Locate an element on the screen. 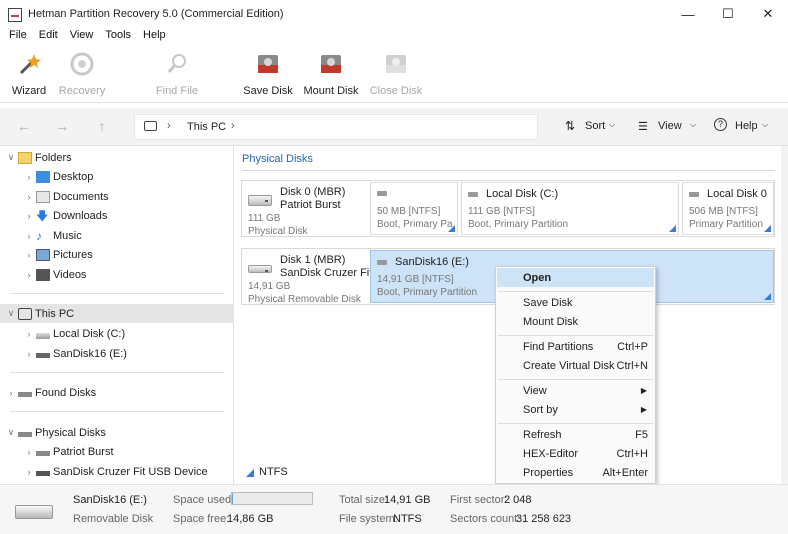 The image size is (788, 534). section-title: Physical Disks is located at coordinates (277, 159).